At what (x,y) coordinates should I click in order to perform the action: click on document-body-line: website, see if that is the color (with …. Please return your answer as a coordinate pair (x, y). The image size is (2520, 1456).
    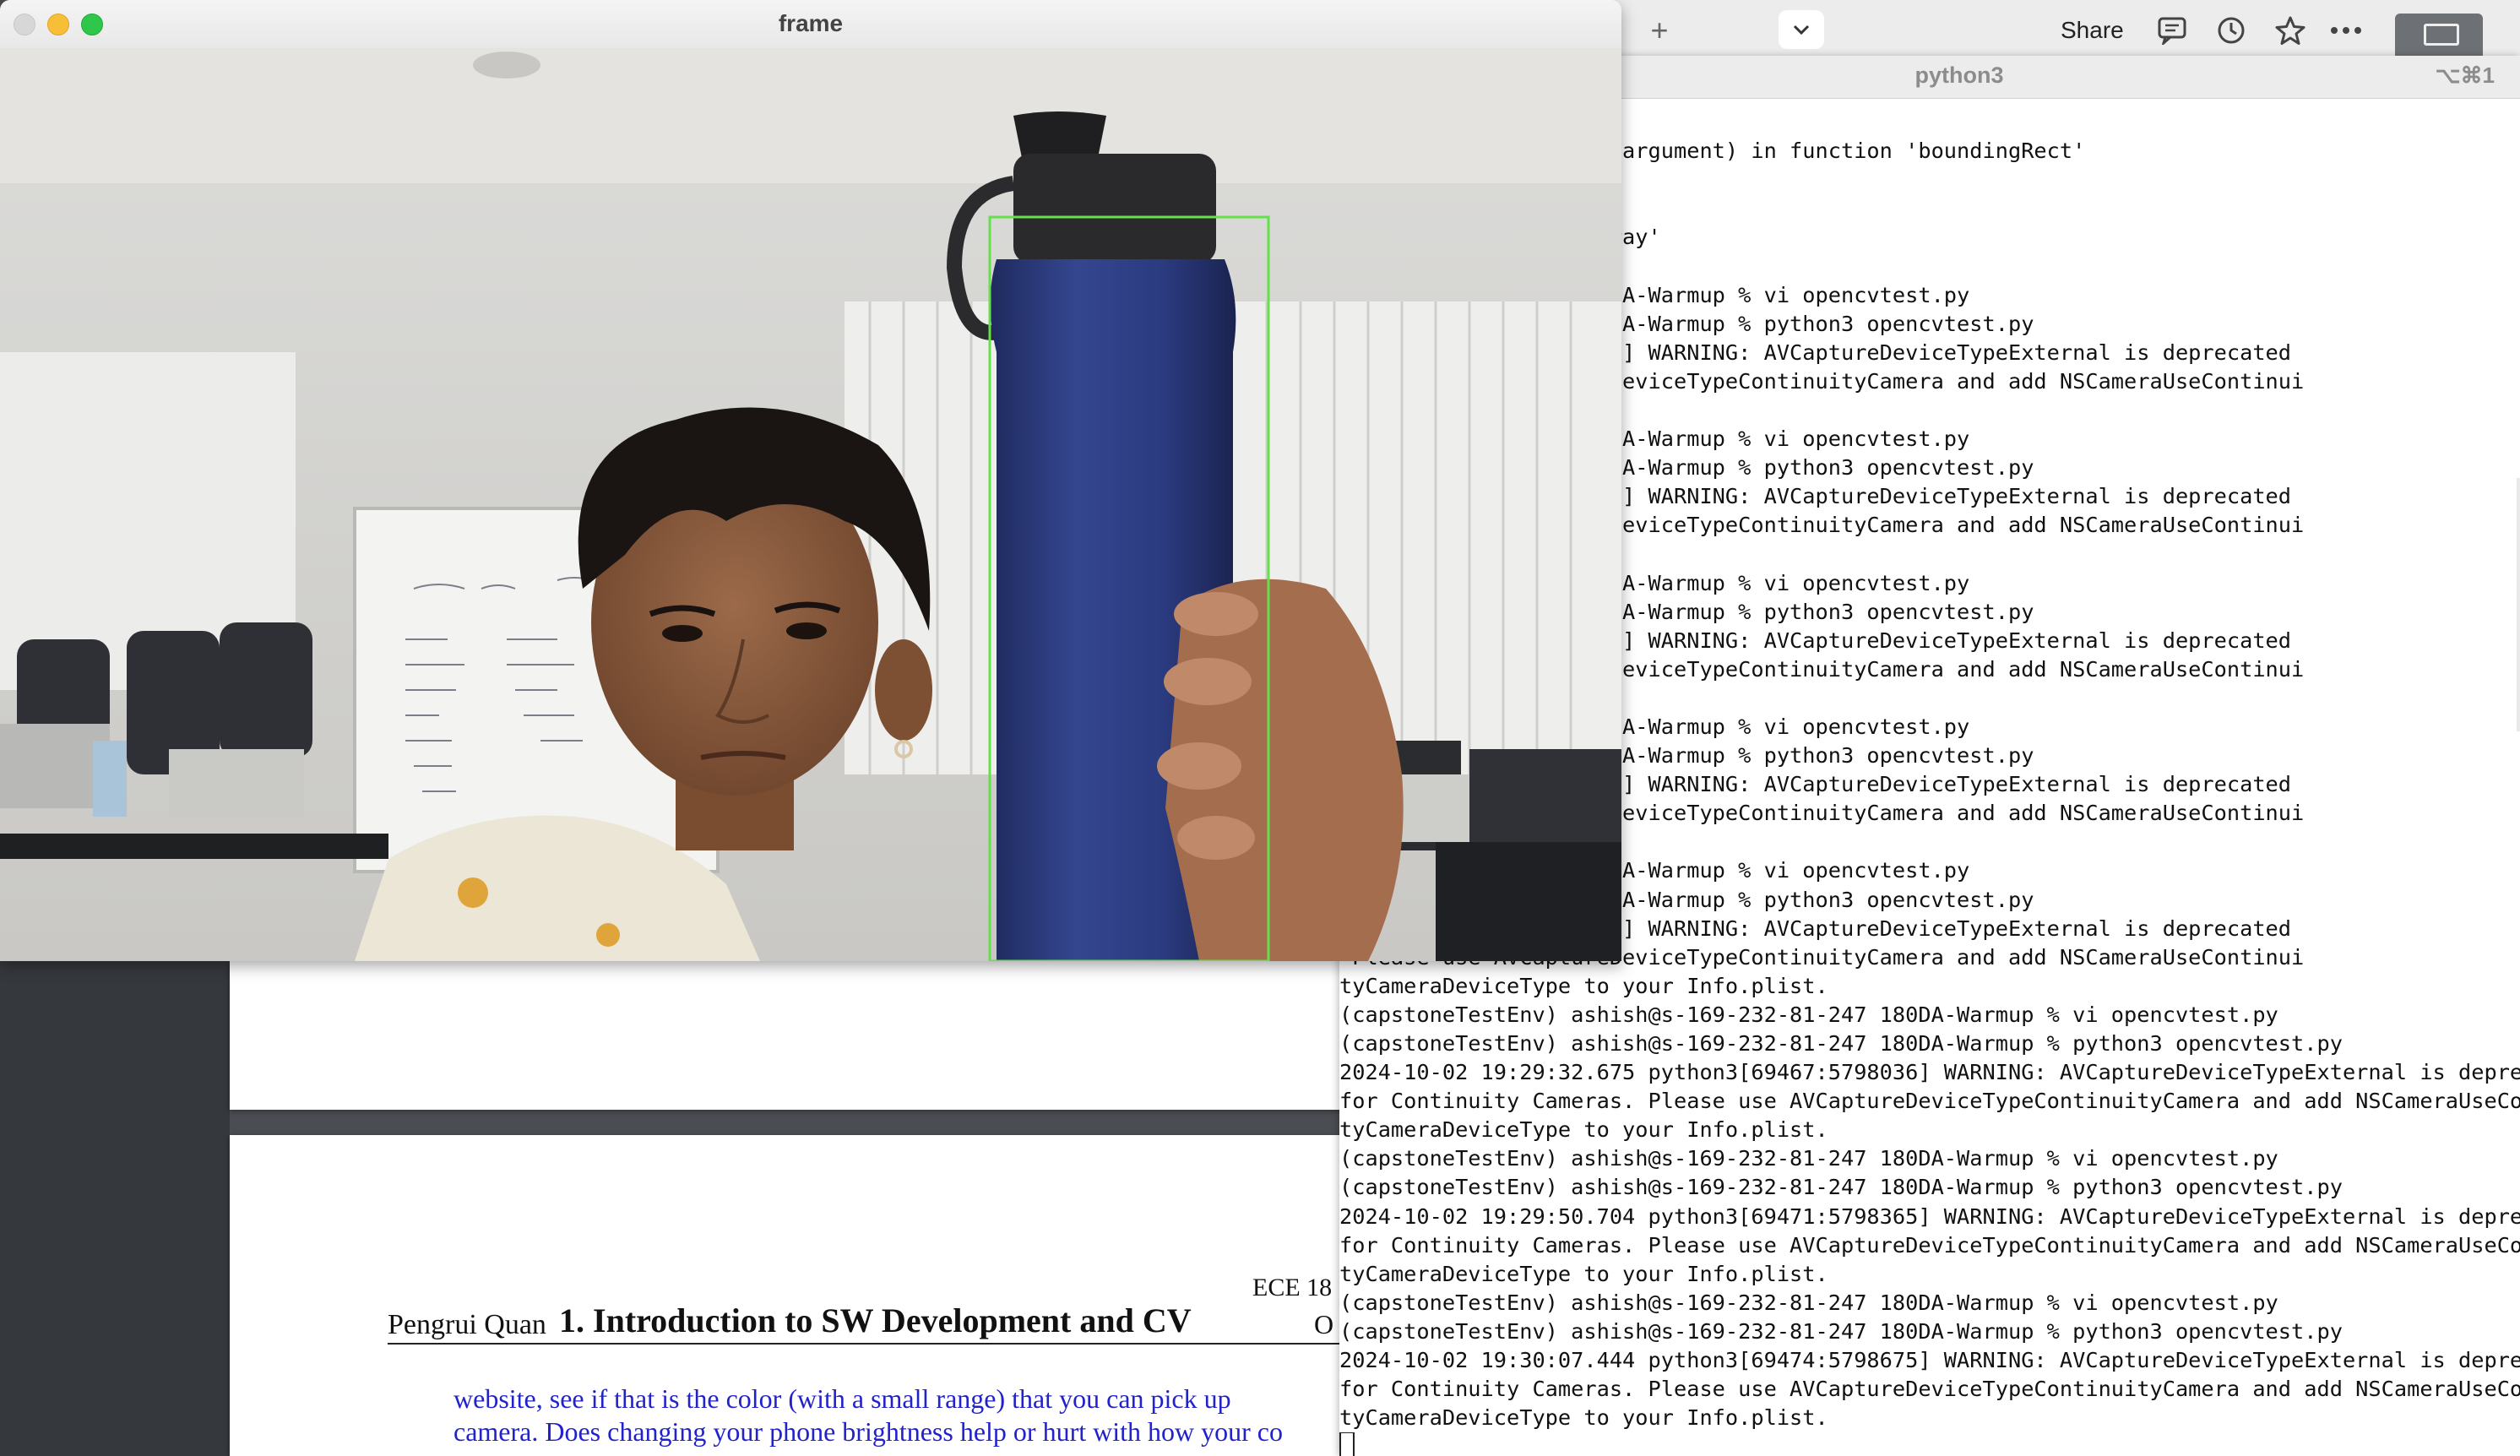
    Looking at the image, I should click on (842, 1398).